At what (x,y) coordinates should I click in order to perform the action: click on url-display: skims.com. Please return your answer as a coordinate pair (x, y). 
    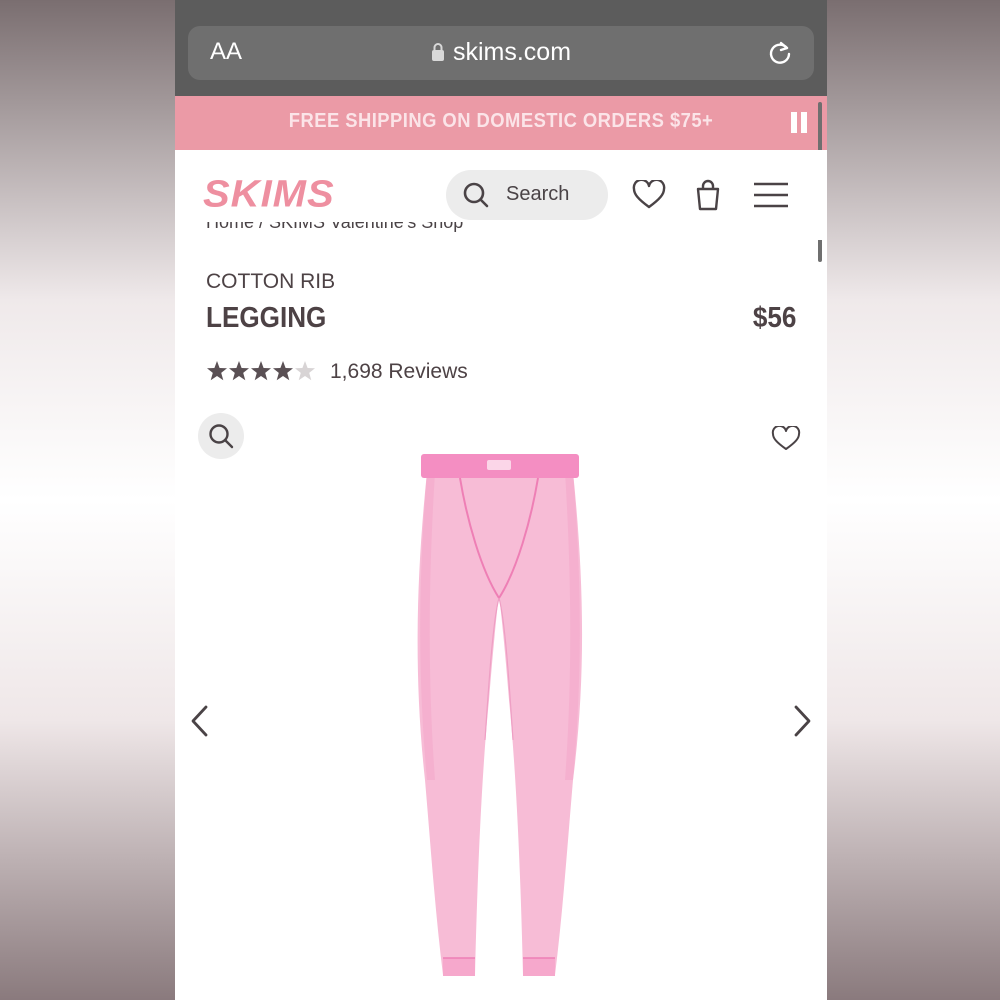
    Looking at the image, I should click on (501, 52).